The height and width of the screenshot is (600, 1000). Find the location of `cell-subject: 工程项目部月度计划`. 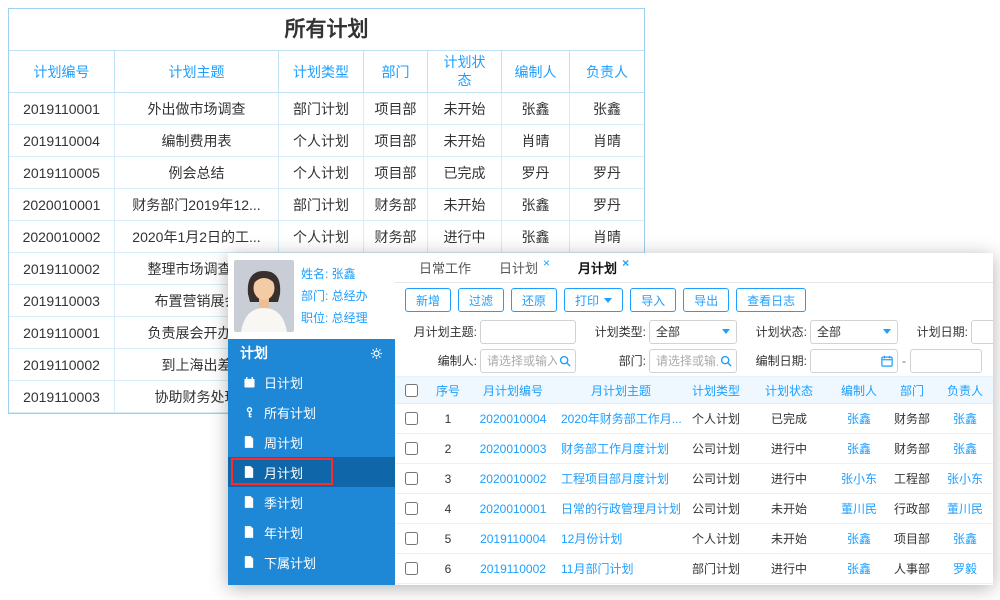

cell-subject: 工程项目部月度计划 is located at coordinates (621, 478).